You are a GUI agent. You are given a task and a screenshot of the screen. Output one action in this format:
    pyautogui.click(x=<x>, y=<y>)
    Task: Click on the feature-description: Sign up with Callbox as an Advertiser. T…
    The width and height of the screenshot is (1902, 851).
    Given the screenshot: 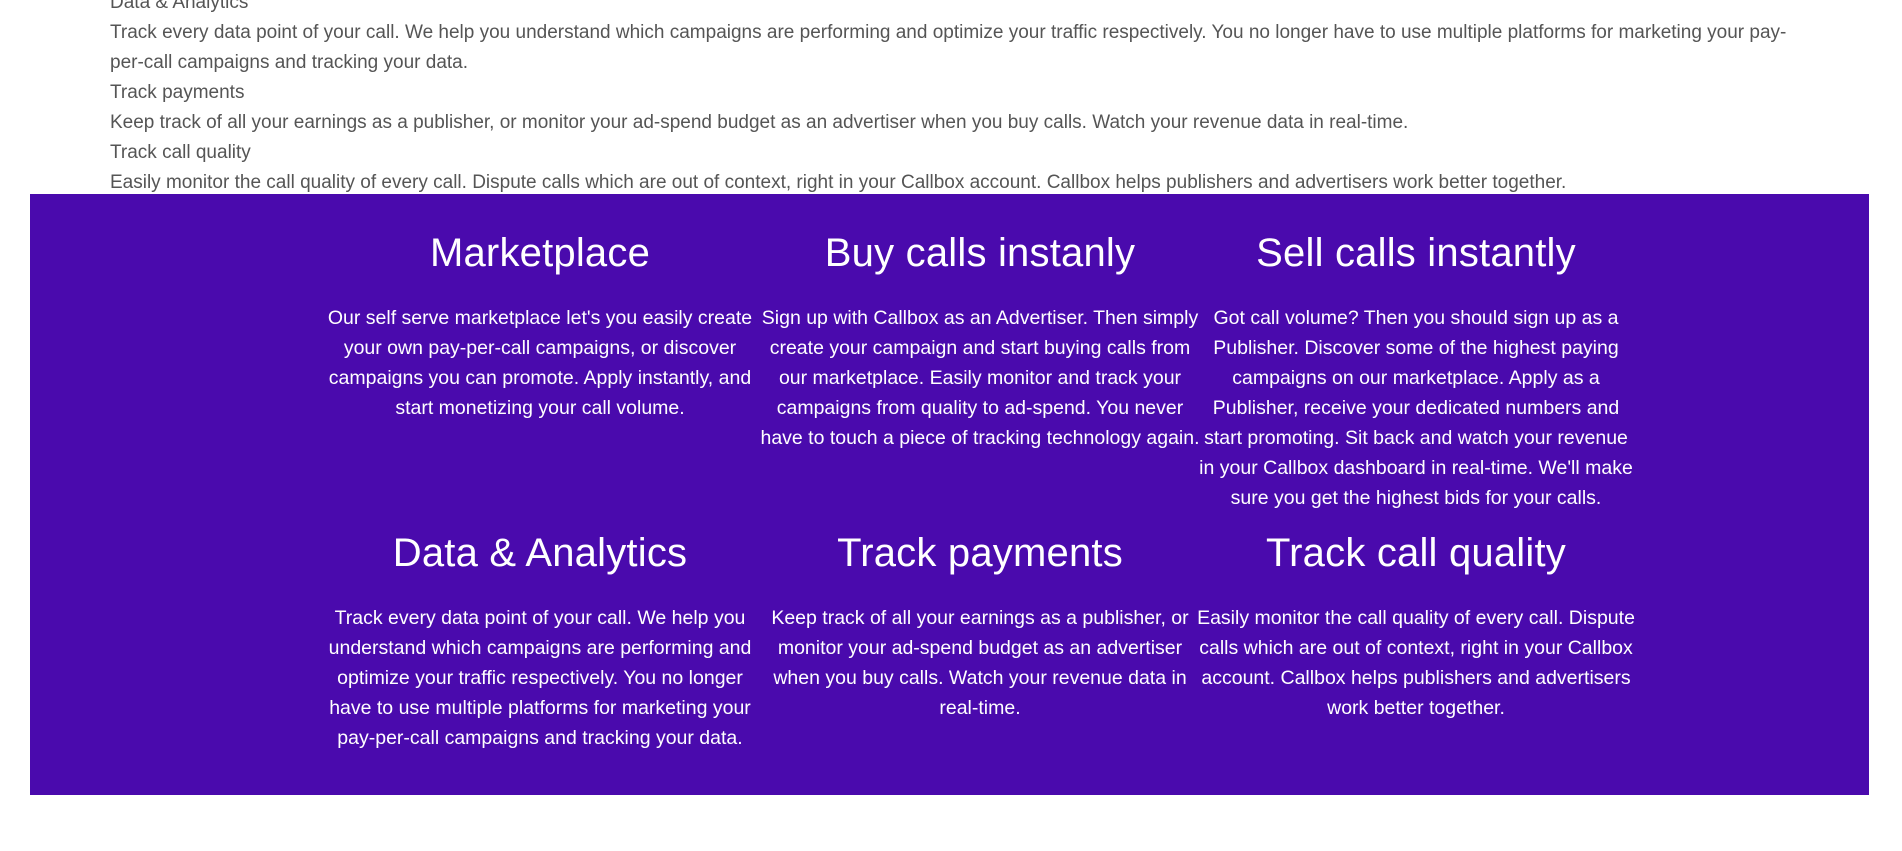 What is the action you would take?
    pyautogui.click(x=980, y=378)
    